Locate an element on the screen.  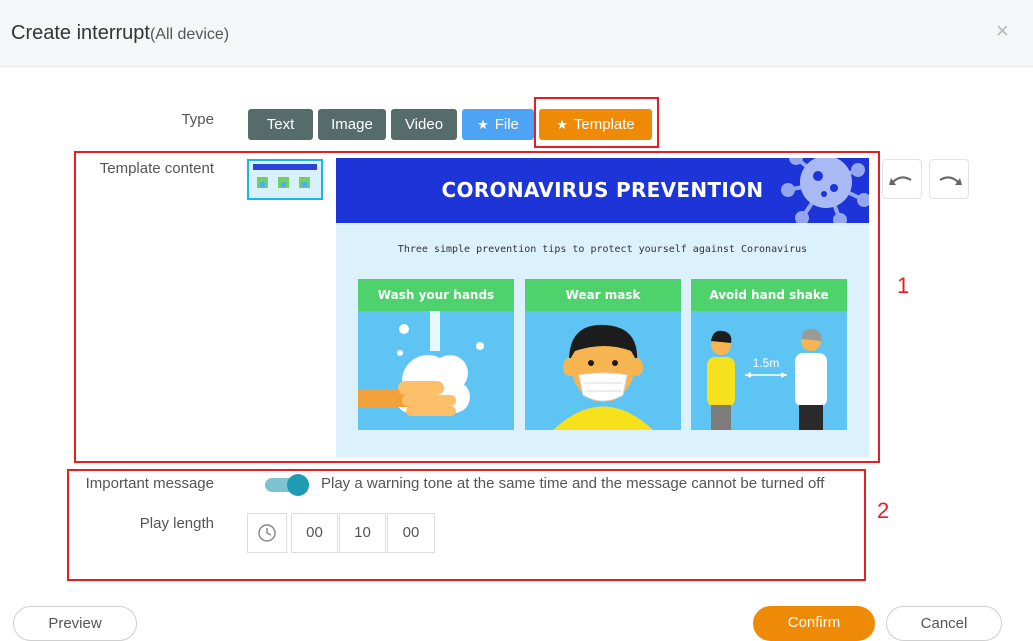
undo-button is located at coordinates (902, 179).